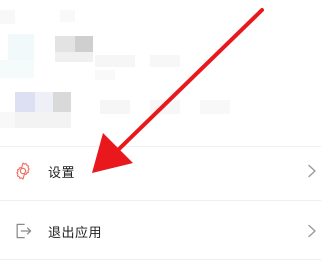 Image resolution: width=321 pixels, height=269 pixels. I want to click on menu-item-label: 设置, so click(62, 173).